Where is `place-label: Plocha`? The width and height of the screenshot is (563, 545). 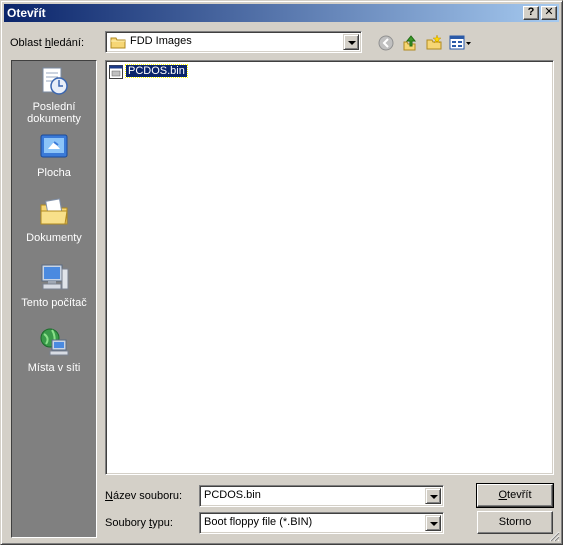
place-label: Plocha is located at coordinates (54, 173).